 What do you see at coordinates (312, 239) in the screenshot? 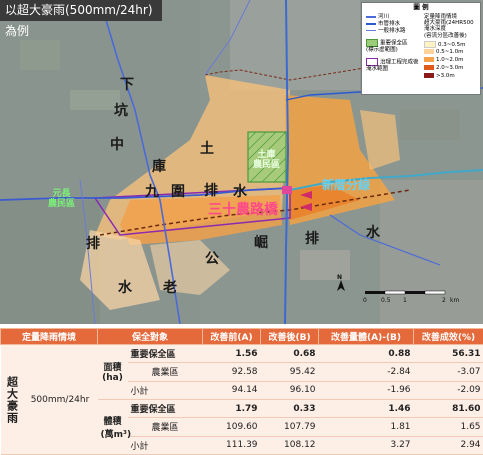
I see `map-label-pai3: 排` at bounding box center [312, 239].